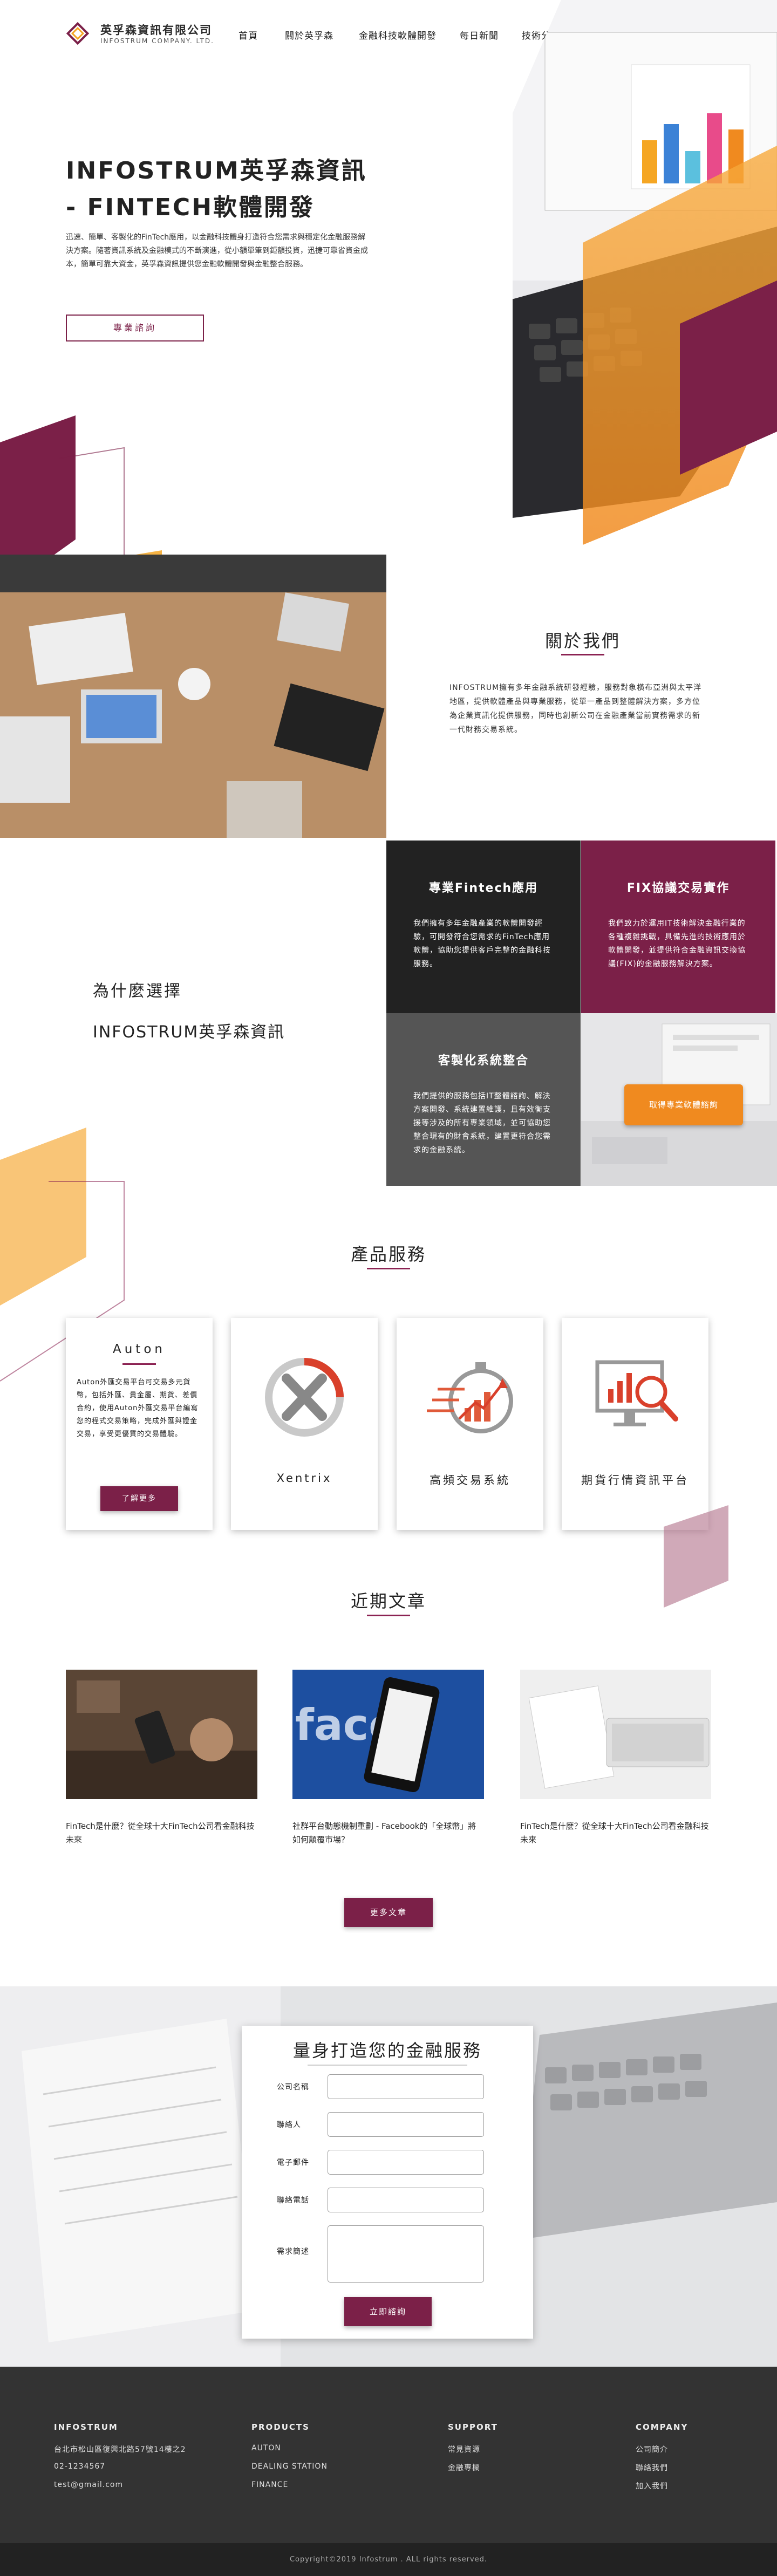 The height and width of the screenshot is (2576, 777). Describe the element at coordinates (645, 272) in the screenshot. I see `hero-laptop-image` at that location.